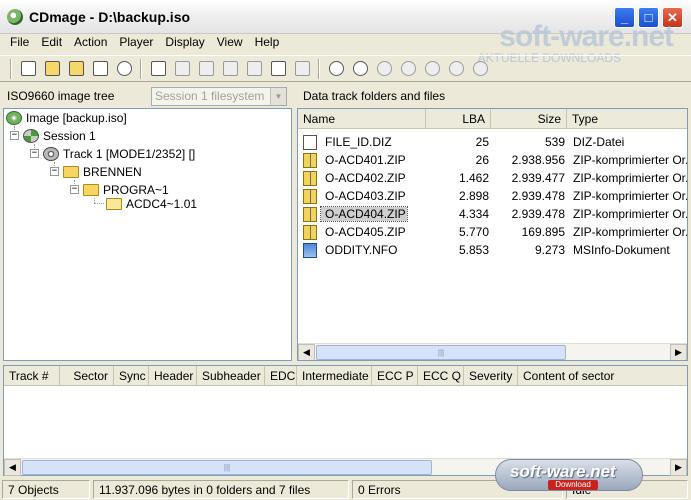  Describe the element at coordinates (32, 376) in the screenshot. I see `column-track: Track #` at that location.